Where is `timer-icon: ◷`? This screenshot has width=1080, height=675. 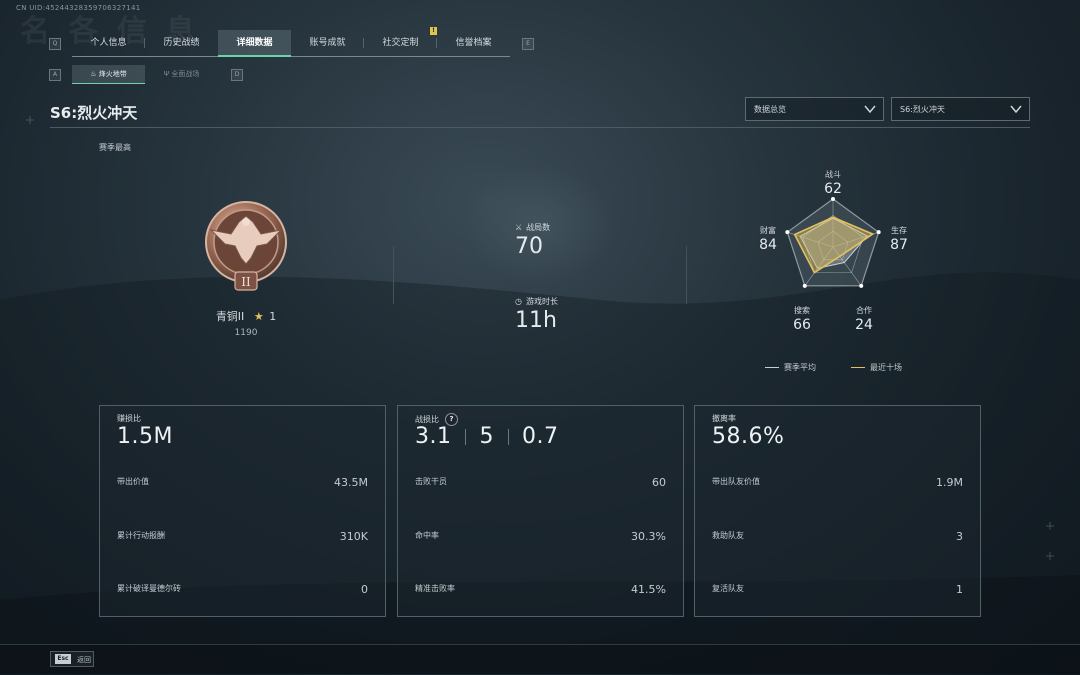 timer-icon: ◷ is located at coordinates (518, 301).